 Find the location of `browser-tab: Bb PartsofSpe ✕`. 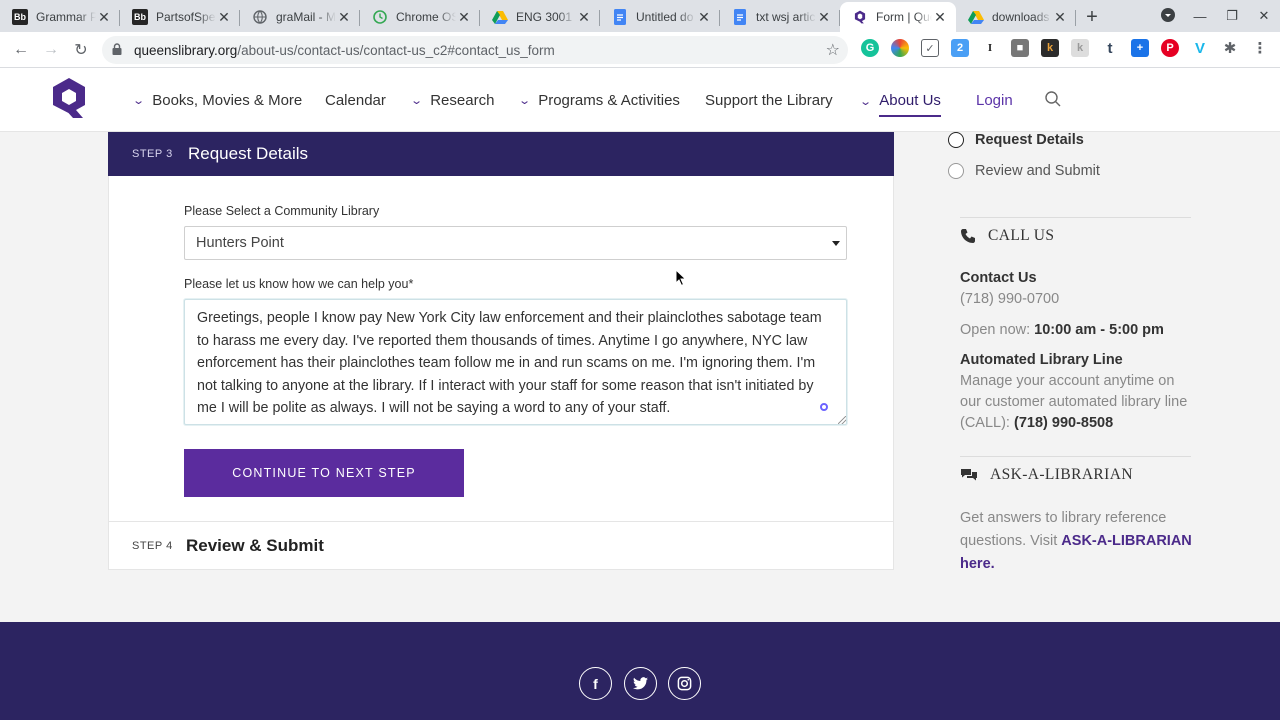

browser-tab: Bb PartsofSpe ✕ is located at coordinates (180, 17).